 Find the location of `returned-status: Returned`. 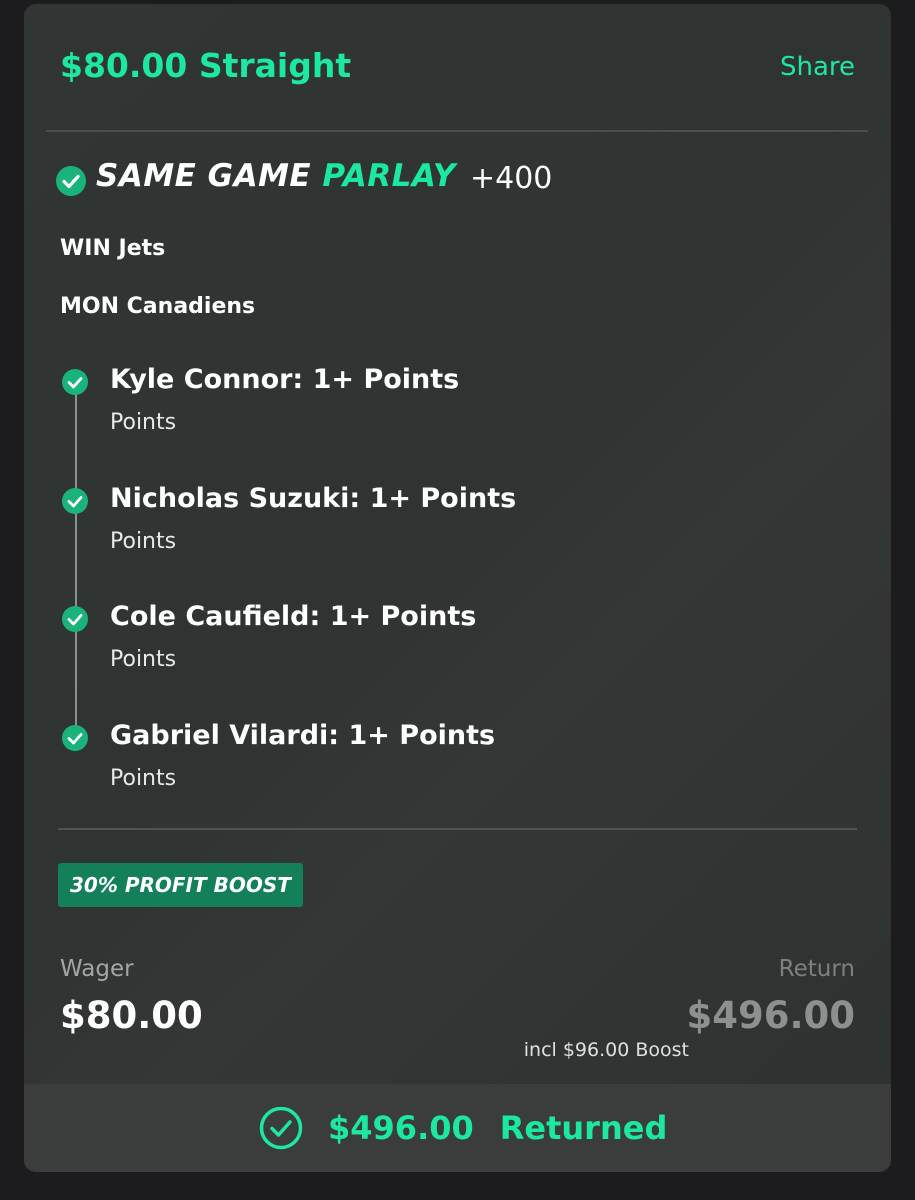

returned-status: Returned is located at coordinates (583, 1128).